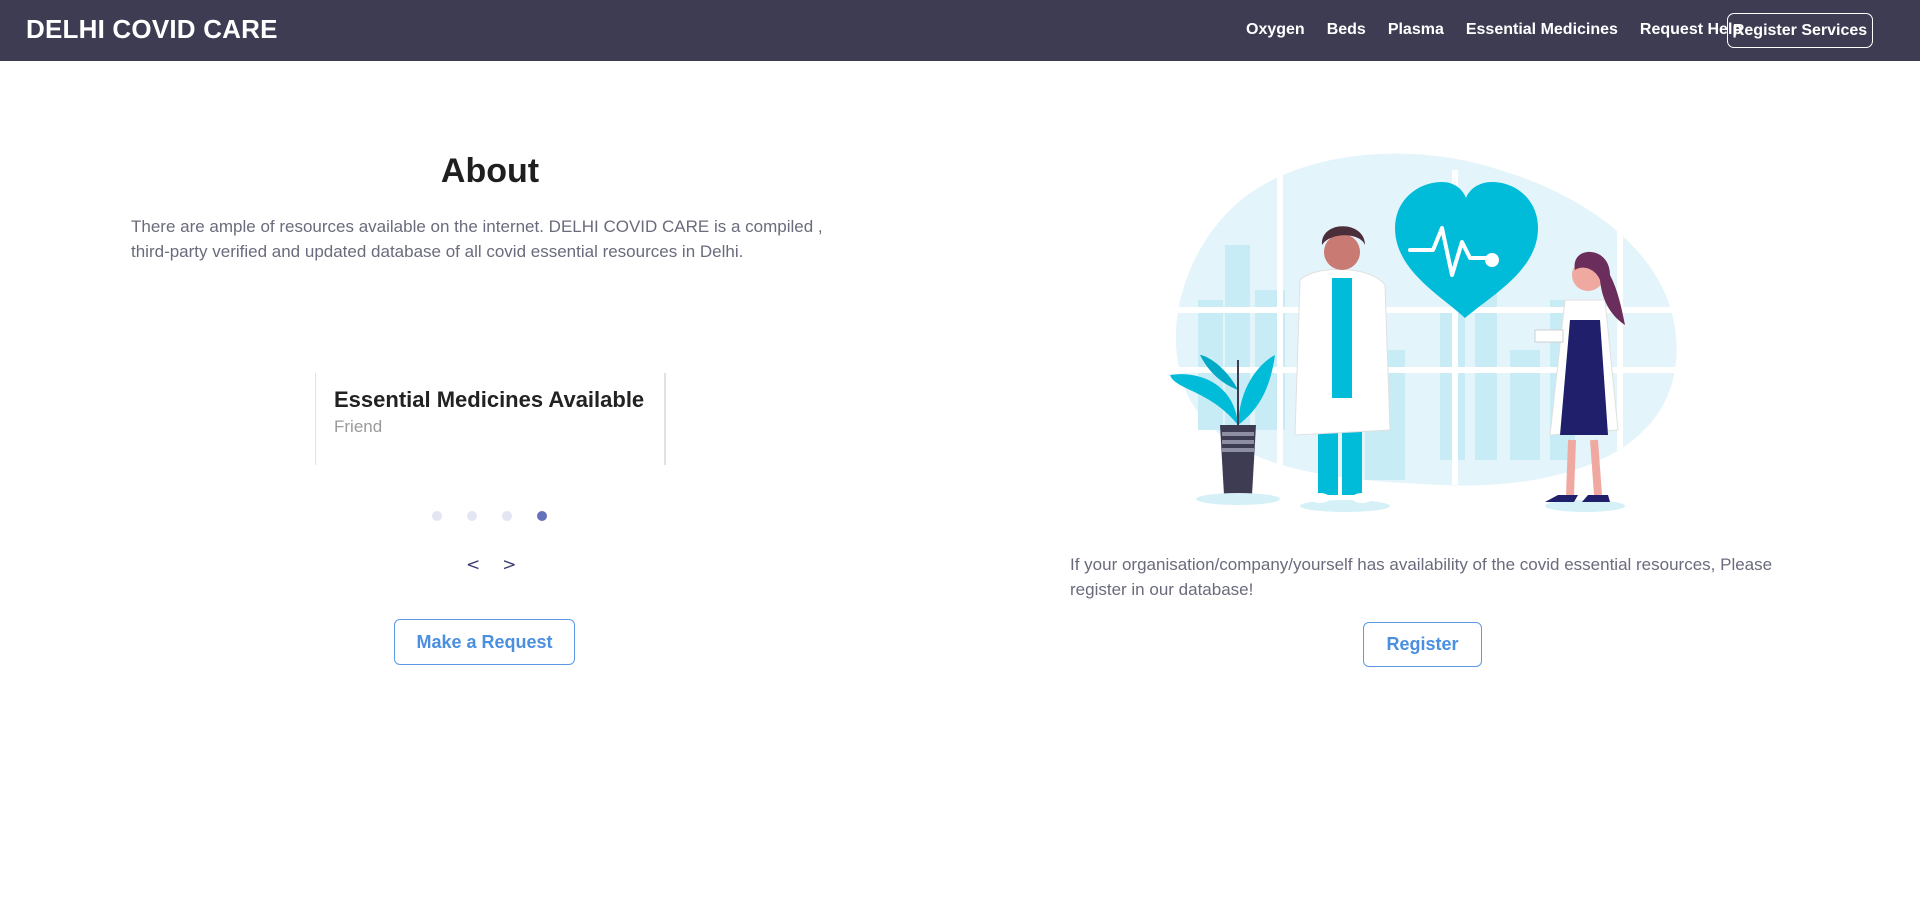 This screenshot has height=913, width=1920. I want to click on nav-link-beds: Beds, so click(1346, 30).